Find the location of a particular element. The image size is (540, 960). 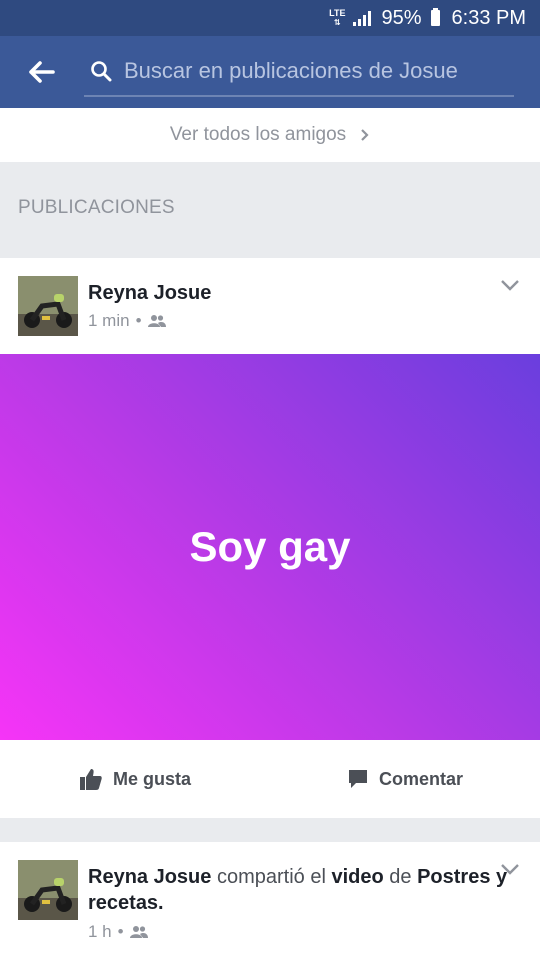

post-time: 1 h is located at coordinates (100, 932).